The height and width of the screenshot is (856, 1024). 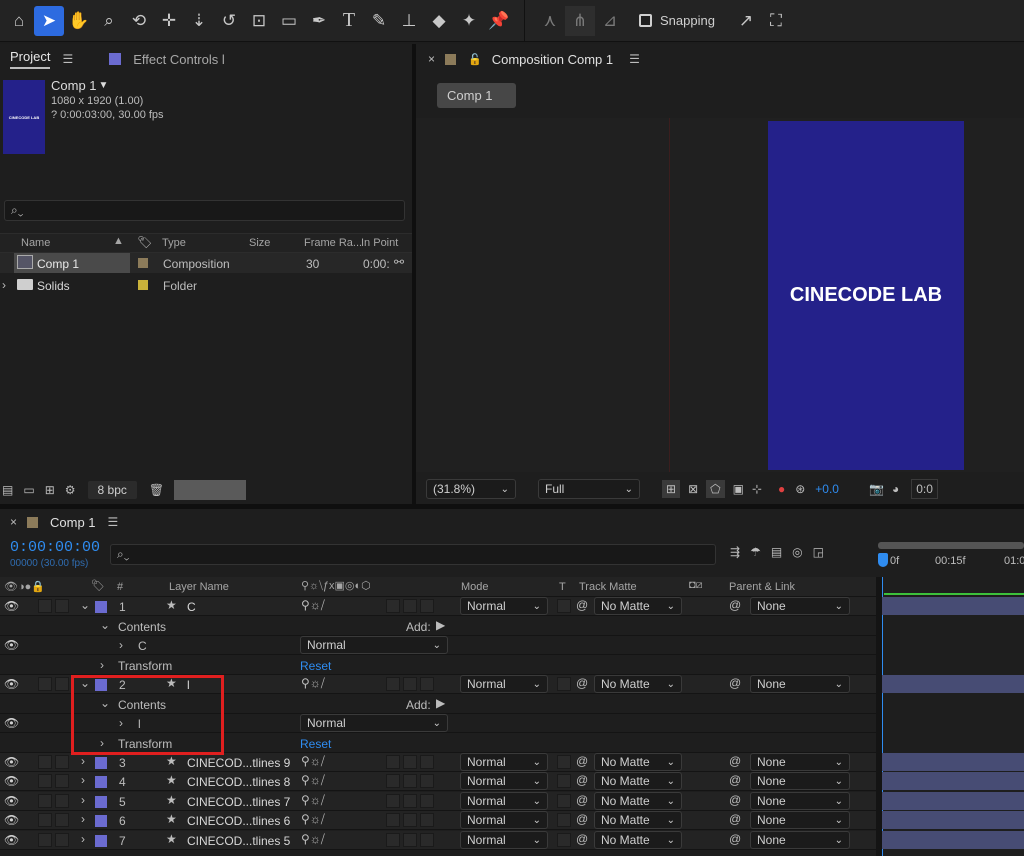 I want to click on grid-guides-icon: ⊹, so click(x=757, y=489).